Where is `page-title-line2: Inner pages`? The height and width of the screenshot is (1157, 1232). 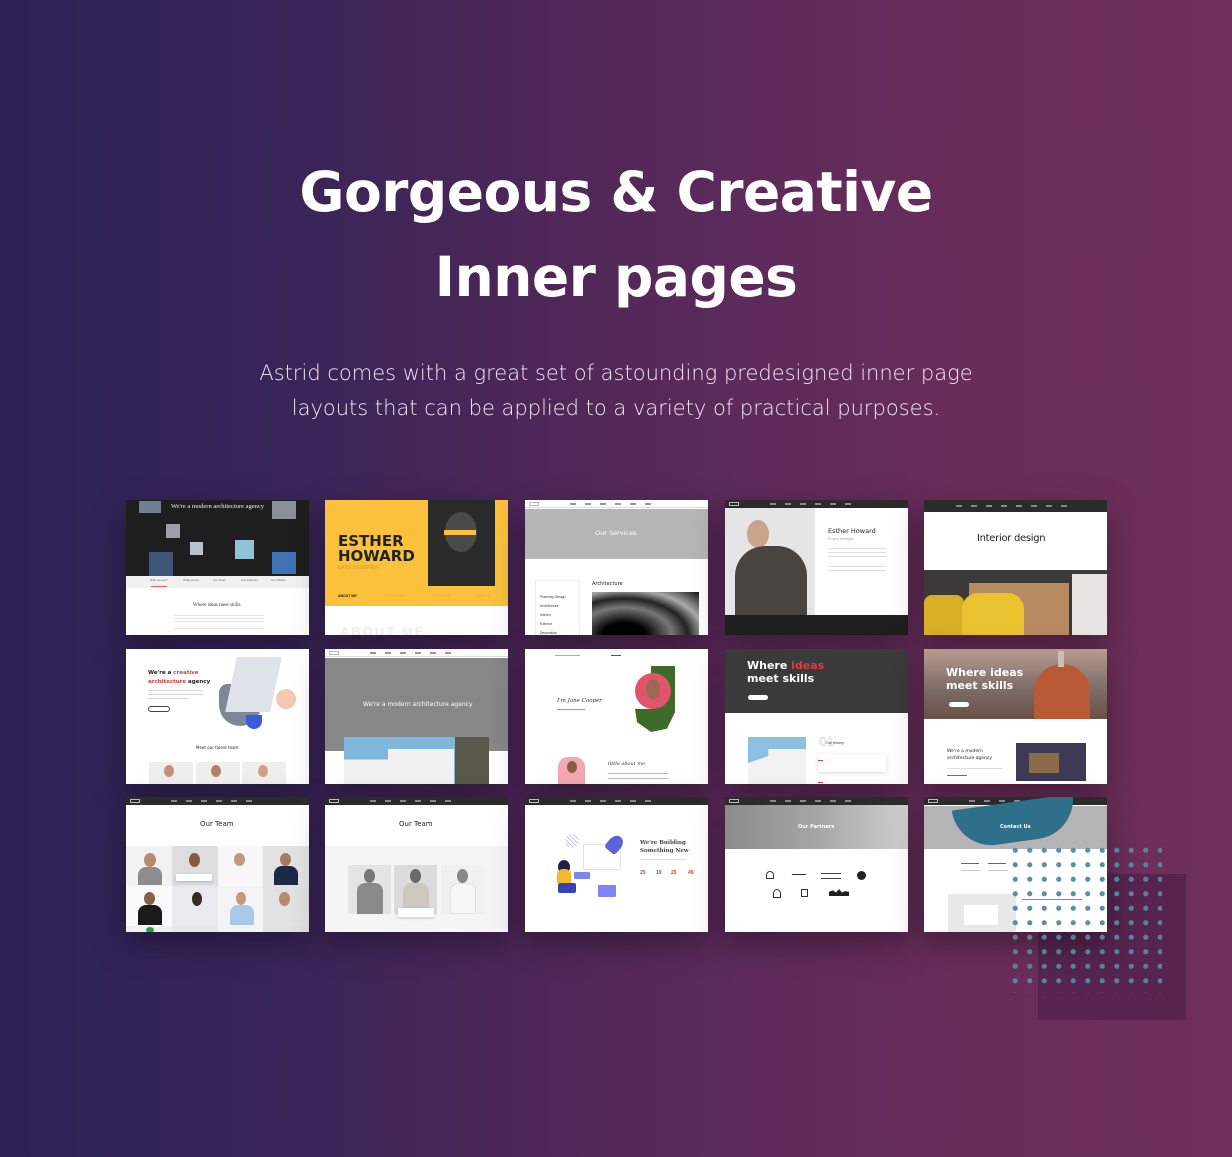 page-title-line2: Inner pages is located at coordinates (616, 277).